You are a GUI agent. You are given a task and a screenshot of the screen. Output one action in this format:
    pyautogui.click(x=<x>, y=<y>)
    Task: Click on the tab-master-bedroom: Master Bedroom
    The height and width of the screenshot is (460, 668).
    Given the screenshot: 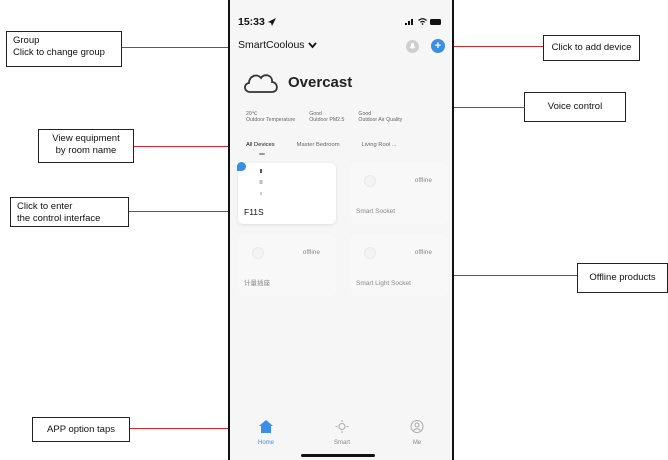 What is the action you would take?
    pyautogui.click(x=318, y=145)
    